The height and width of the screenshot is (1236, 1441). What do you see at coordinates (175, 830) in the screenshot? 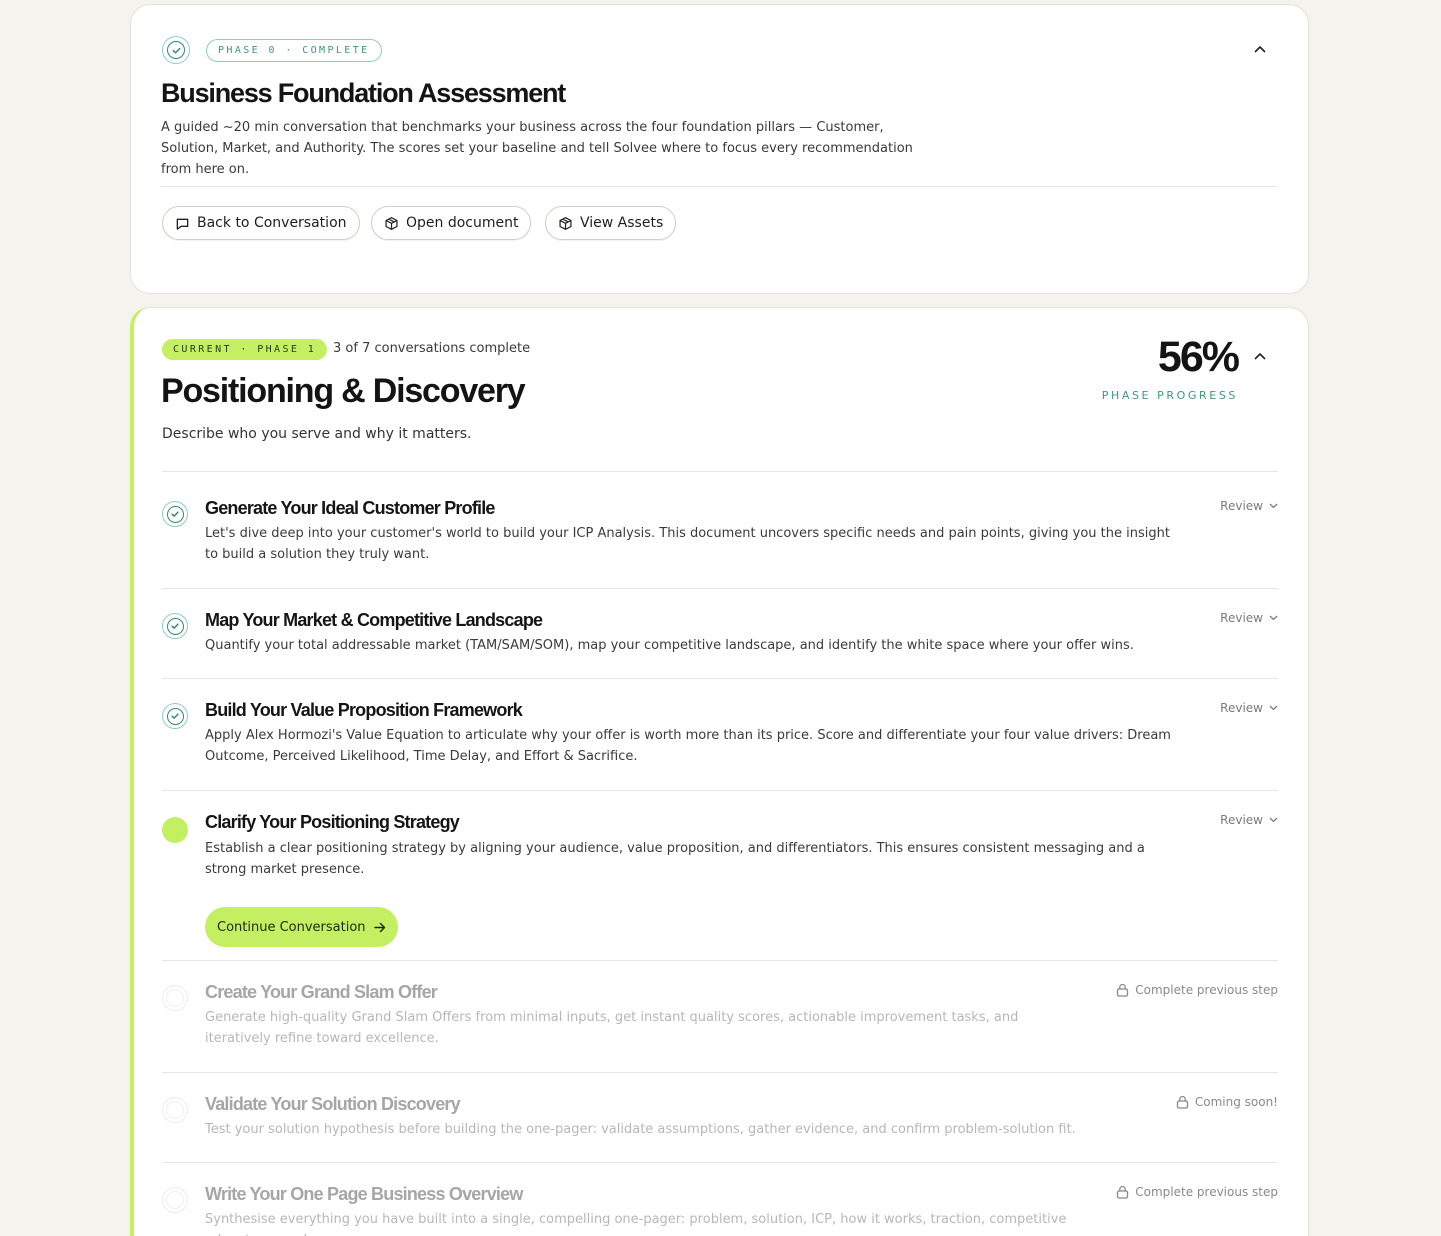
I see `active-step-indicator` at bounding box center [175, 830].